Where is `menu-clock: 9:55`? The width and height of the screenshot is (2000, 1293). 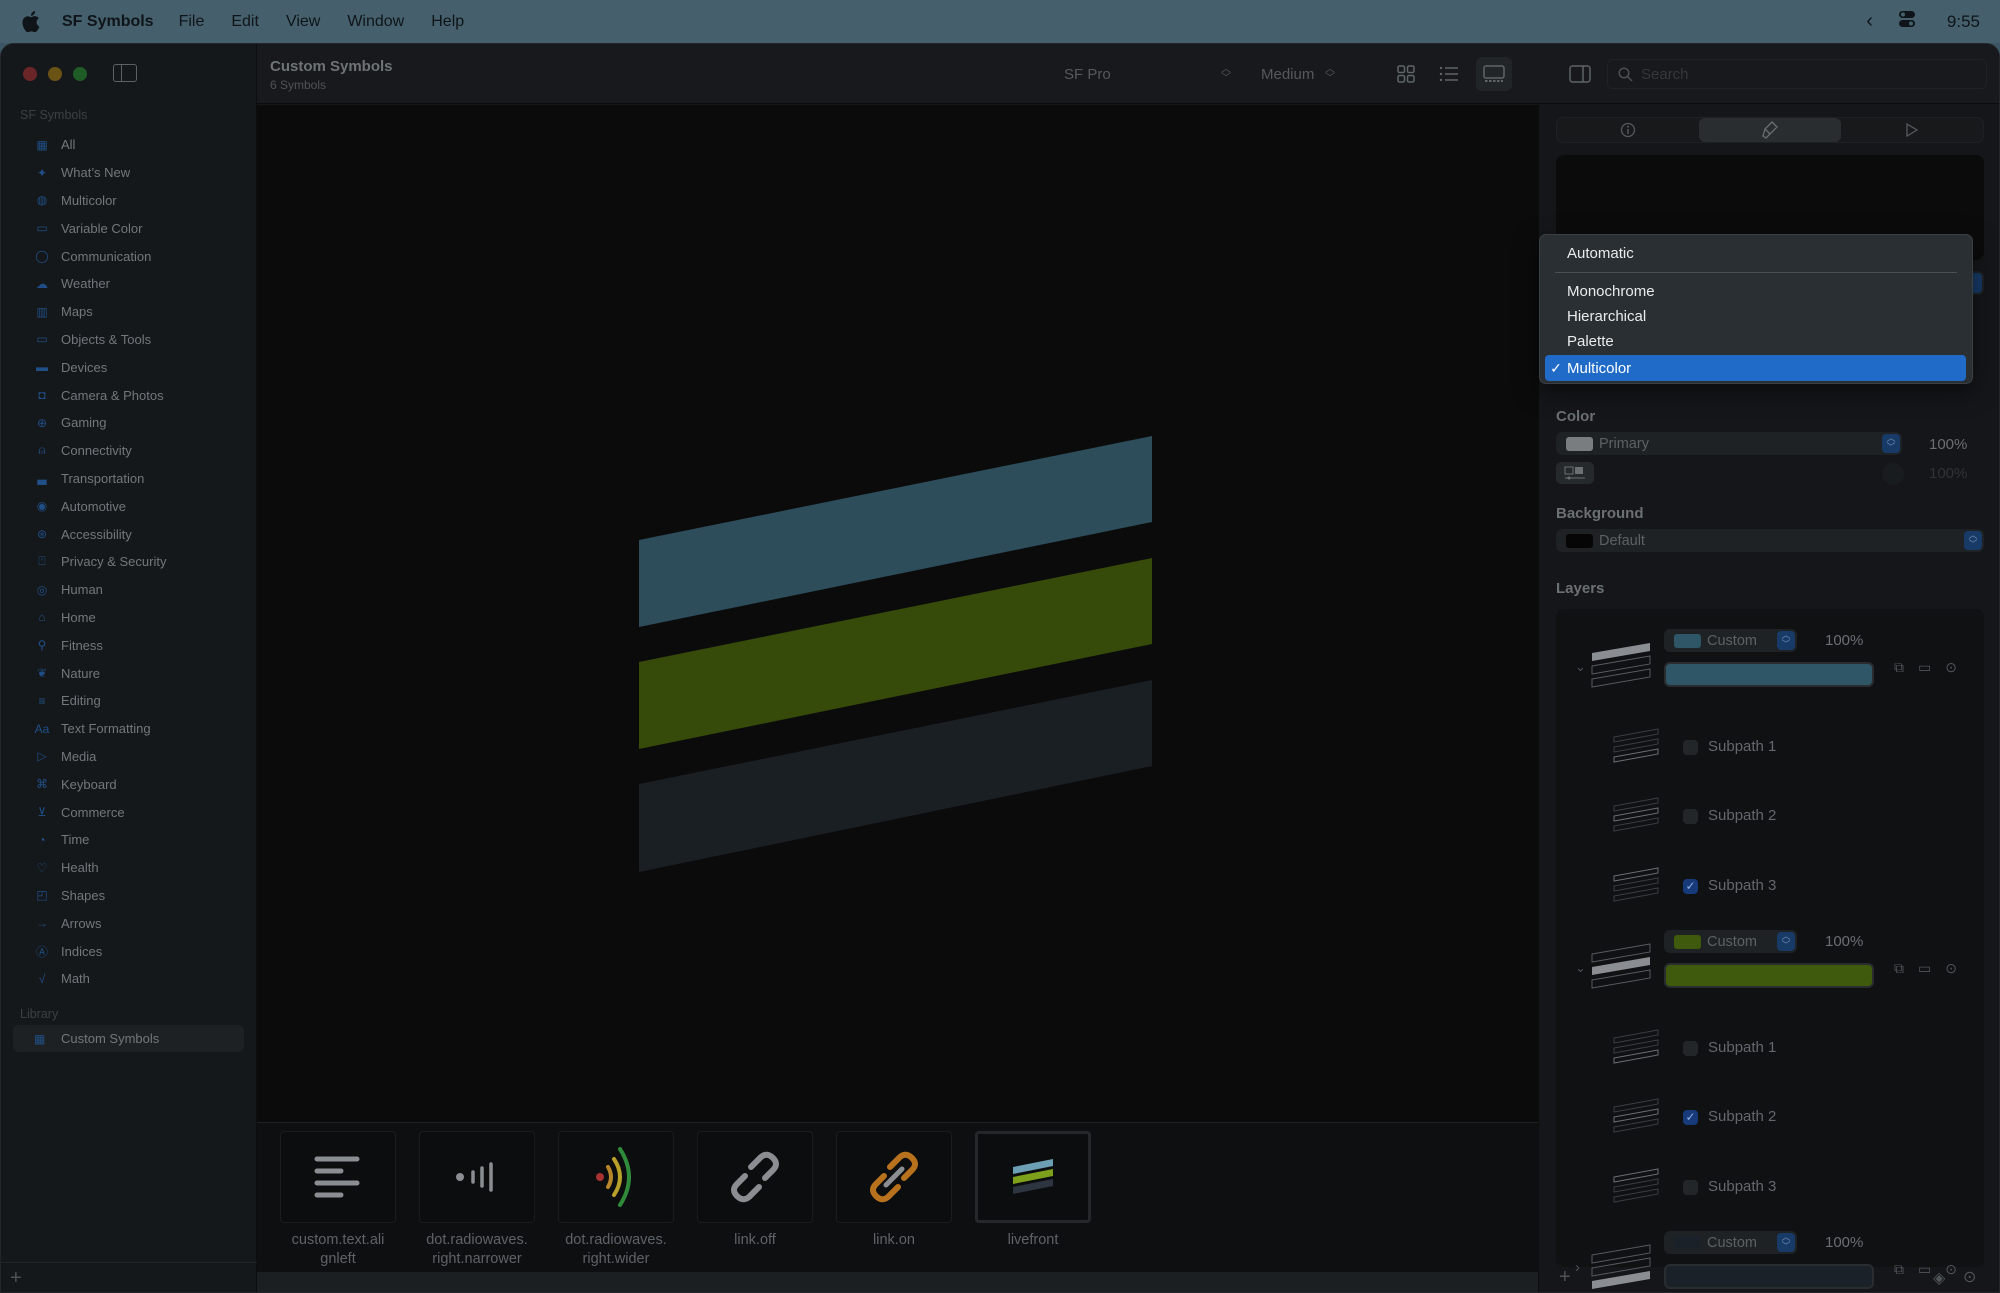 menu-clock: 9:55 is located at coordinates (1963, 22).